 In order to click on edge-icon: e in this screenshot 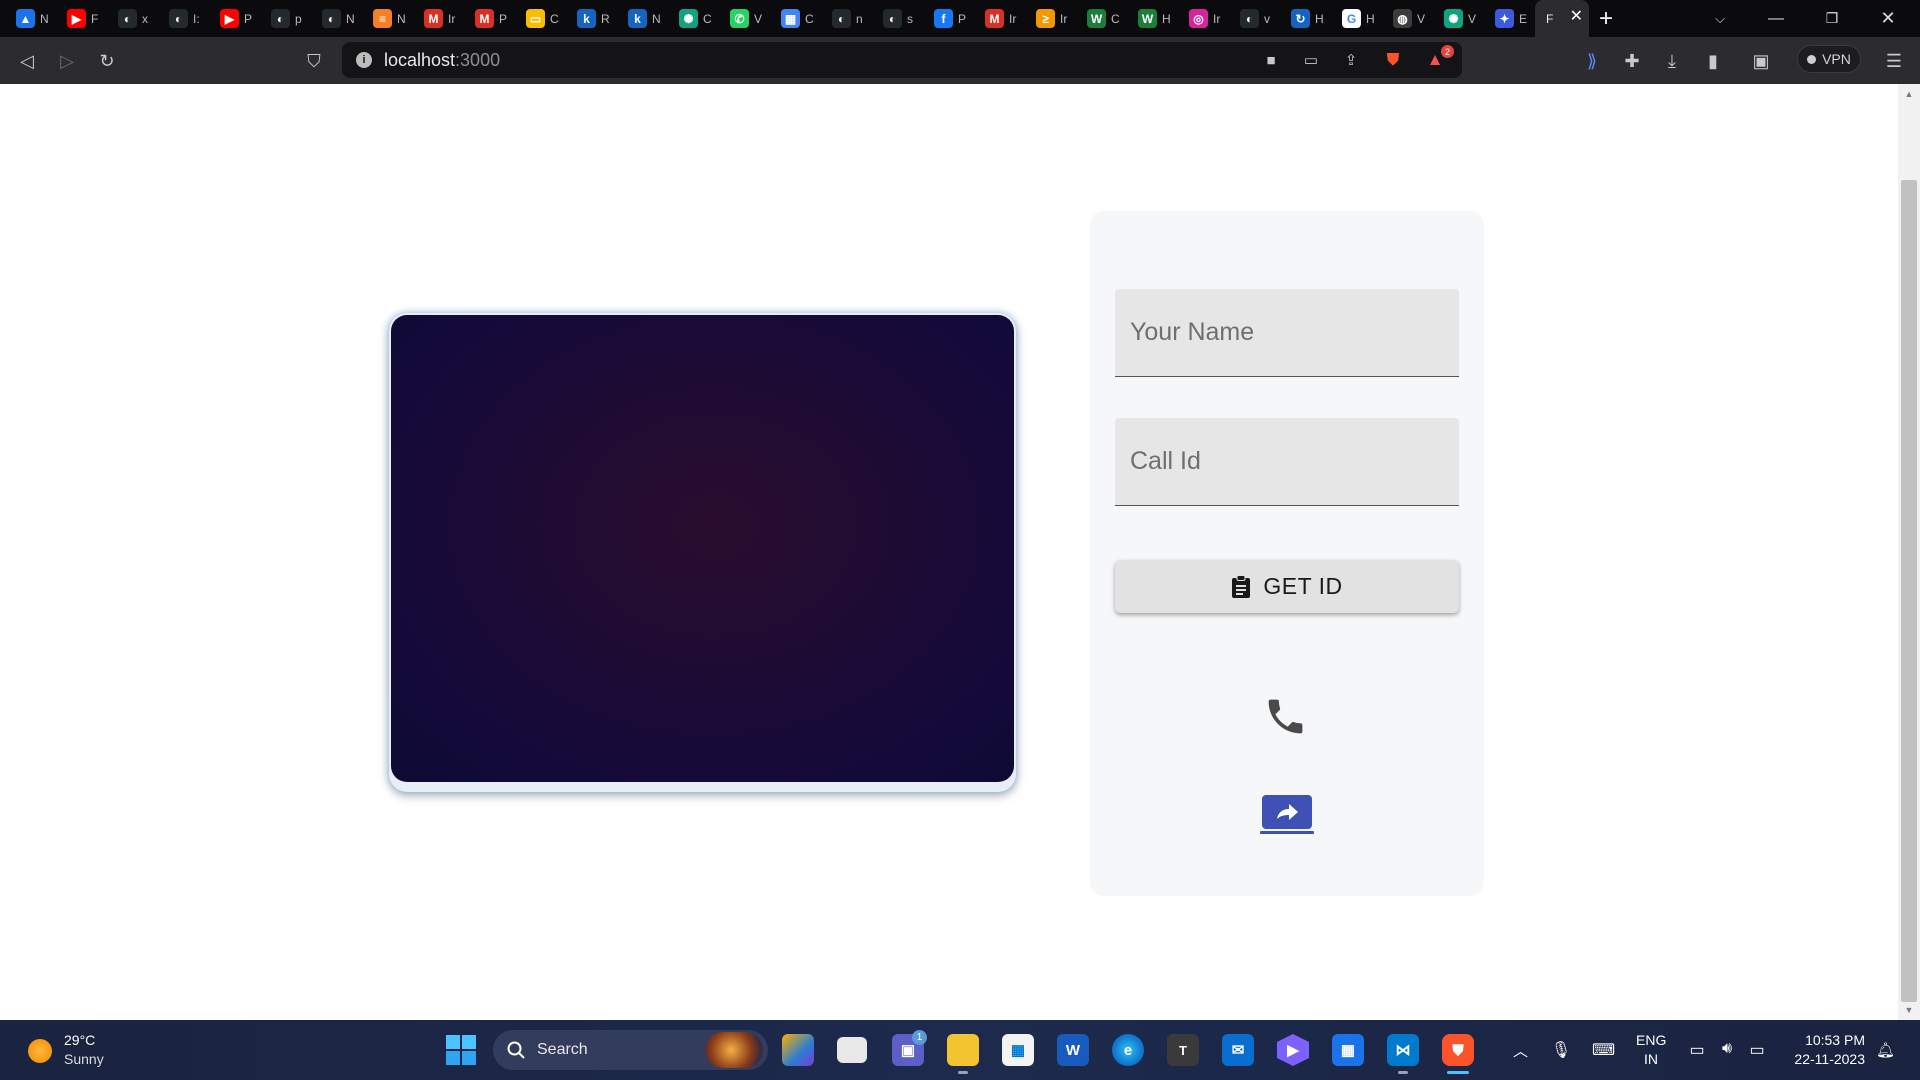, I will do `click(1128, 1050)`.